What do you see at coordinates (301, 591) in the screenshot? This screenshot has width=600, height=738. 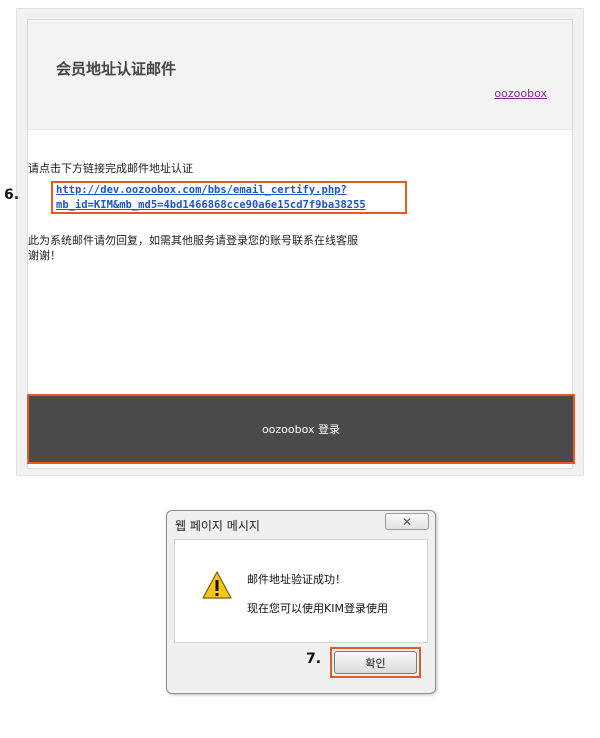 I see `dialog-content: 邮件地址验证成功！ 现在您可以使用KIM登录使用` at bounding box center [301, 591].